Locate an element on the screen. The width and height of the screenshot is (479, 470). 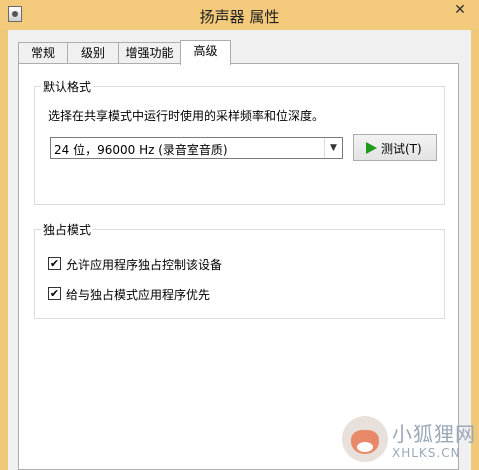
play-icon is located at coordinates (371, 148).